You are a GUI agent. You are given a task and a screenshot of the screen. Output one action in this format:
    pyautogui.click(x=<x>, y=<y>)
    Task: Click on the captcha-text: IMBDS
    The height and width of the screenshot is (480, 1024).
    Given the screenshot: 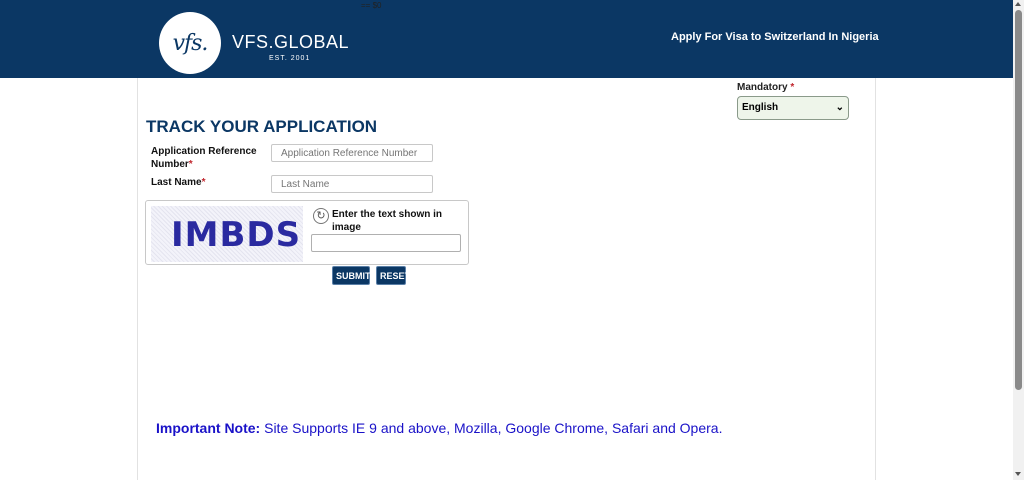 What is the action you would take?
    pyautogui.click(x=236, y=235)
    